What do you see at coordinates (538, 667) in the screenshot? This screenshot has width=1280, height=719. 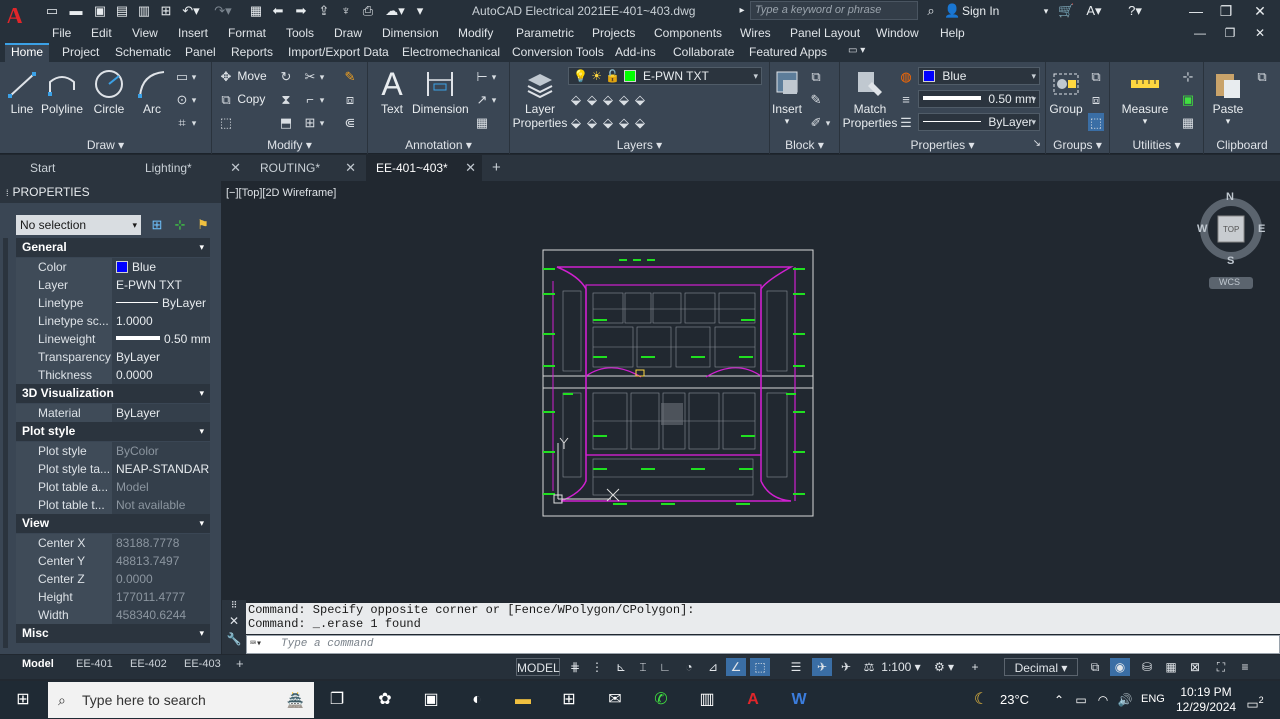 I see `model-space-button: MODEL` at bounding box center [538, 667].